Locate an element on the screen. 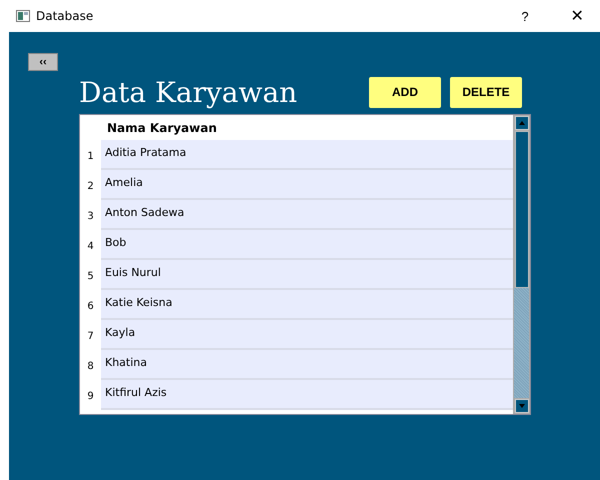 The width and height of the screenshot is (600, 480). table-cell: Kitfirul Azis is located at coordinates (307, 395).